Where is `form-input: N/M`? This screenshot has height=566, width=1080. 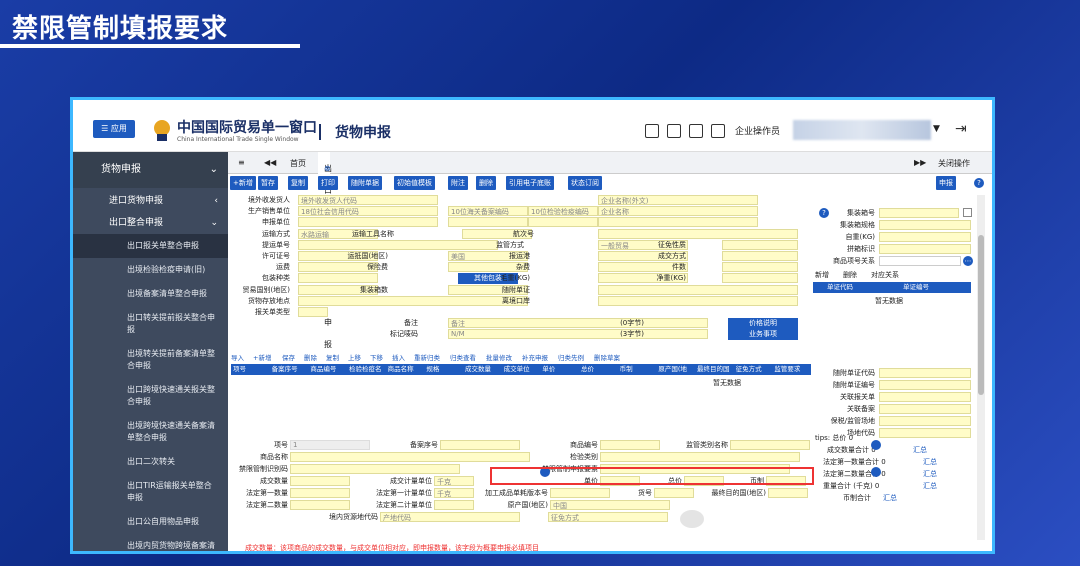
form-input: N/M is located at coordinates (578, 334).